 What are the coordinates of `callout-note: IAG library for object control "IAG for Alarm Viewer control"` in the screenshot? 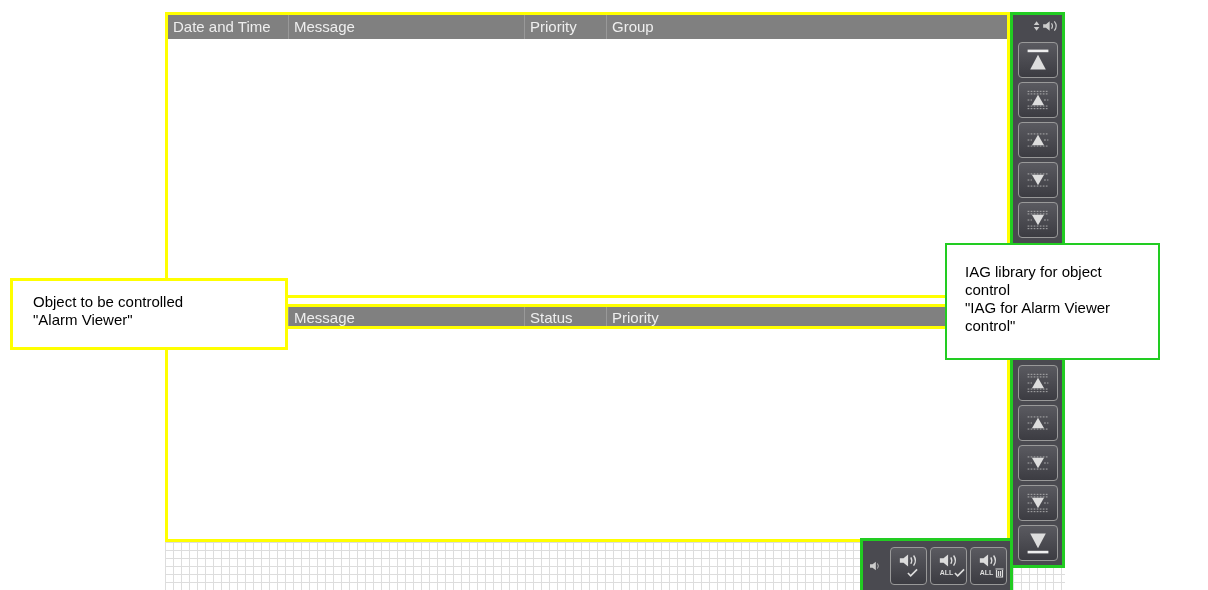 It's located at (1052, 301).